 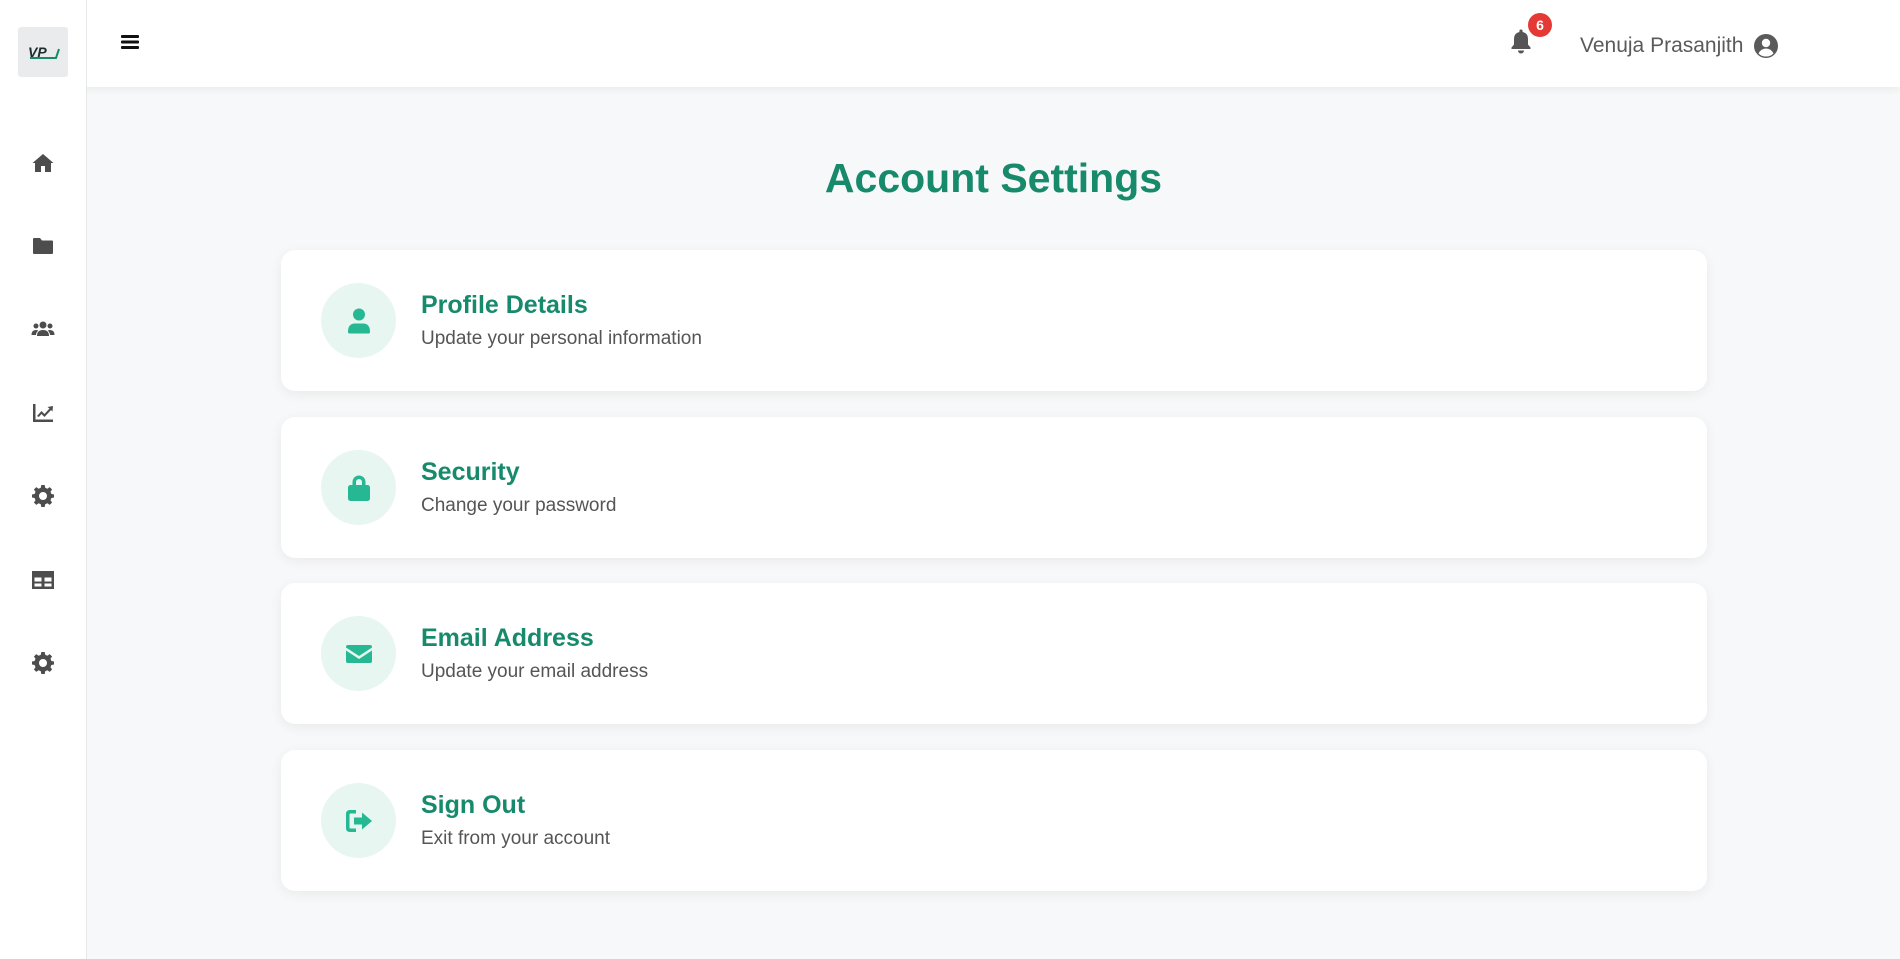 What do you see at coordinates (504, 305) in the screenshot?
I see `card-title: Profile Details` at bounding box center [504, 305].